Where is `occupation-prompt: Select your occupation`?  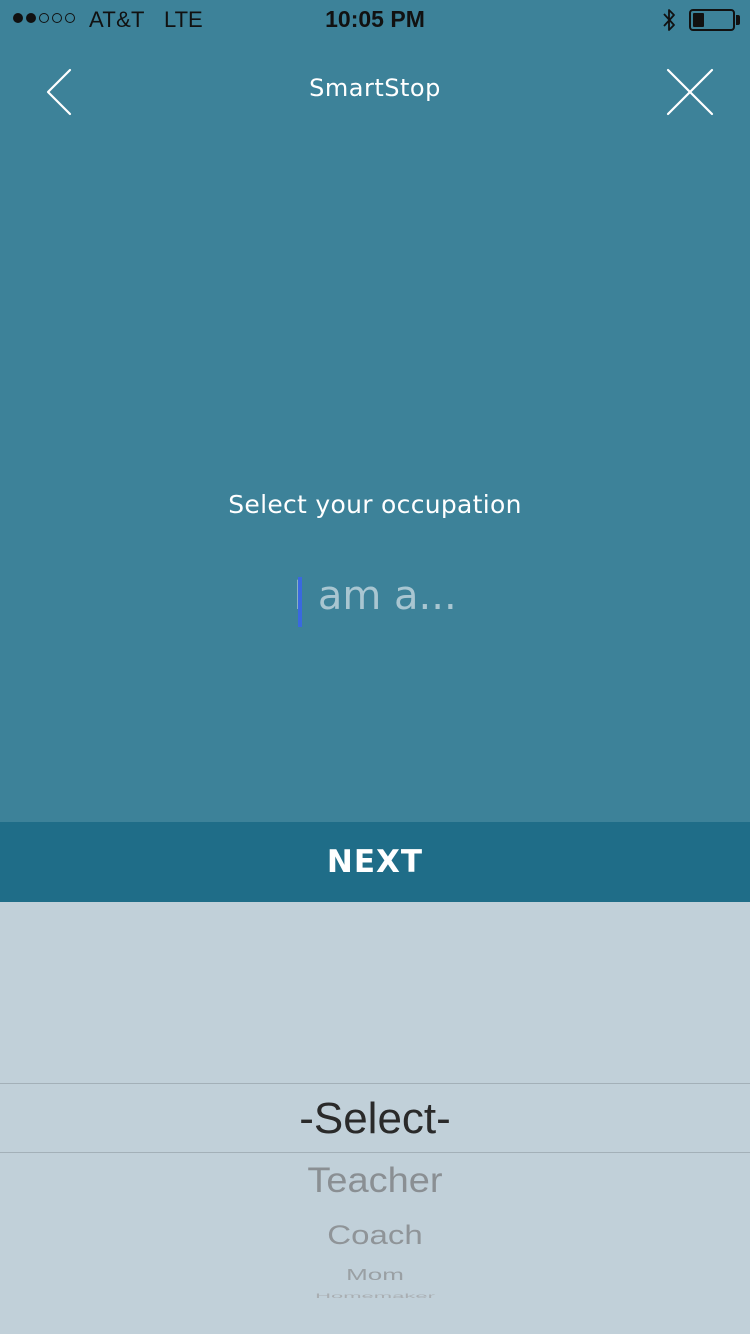 occupation-prompt: Select your occupation is located at coordinates (375, 504).